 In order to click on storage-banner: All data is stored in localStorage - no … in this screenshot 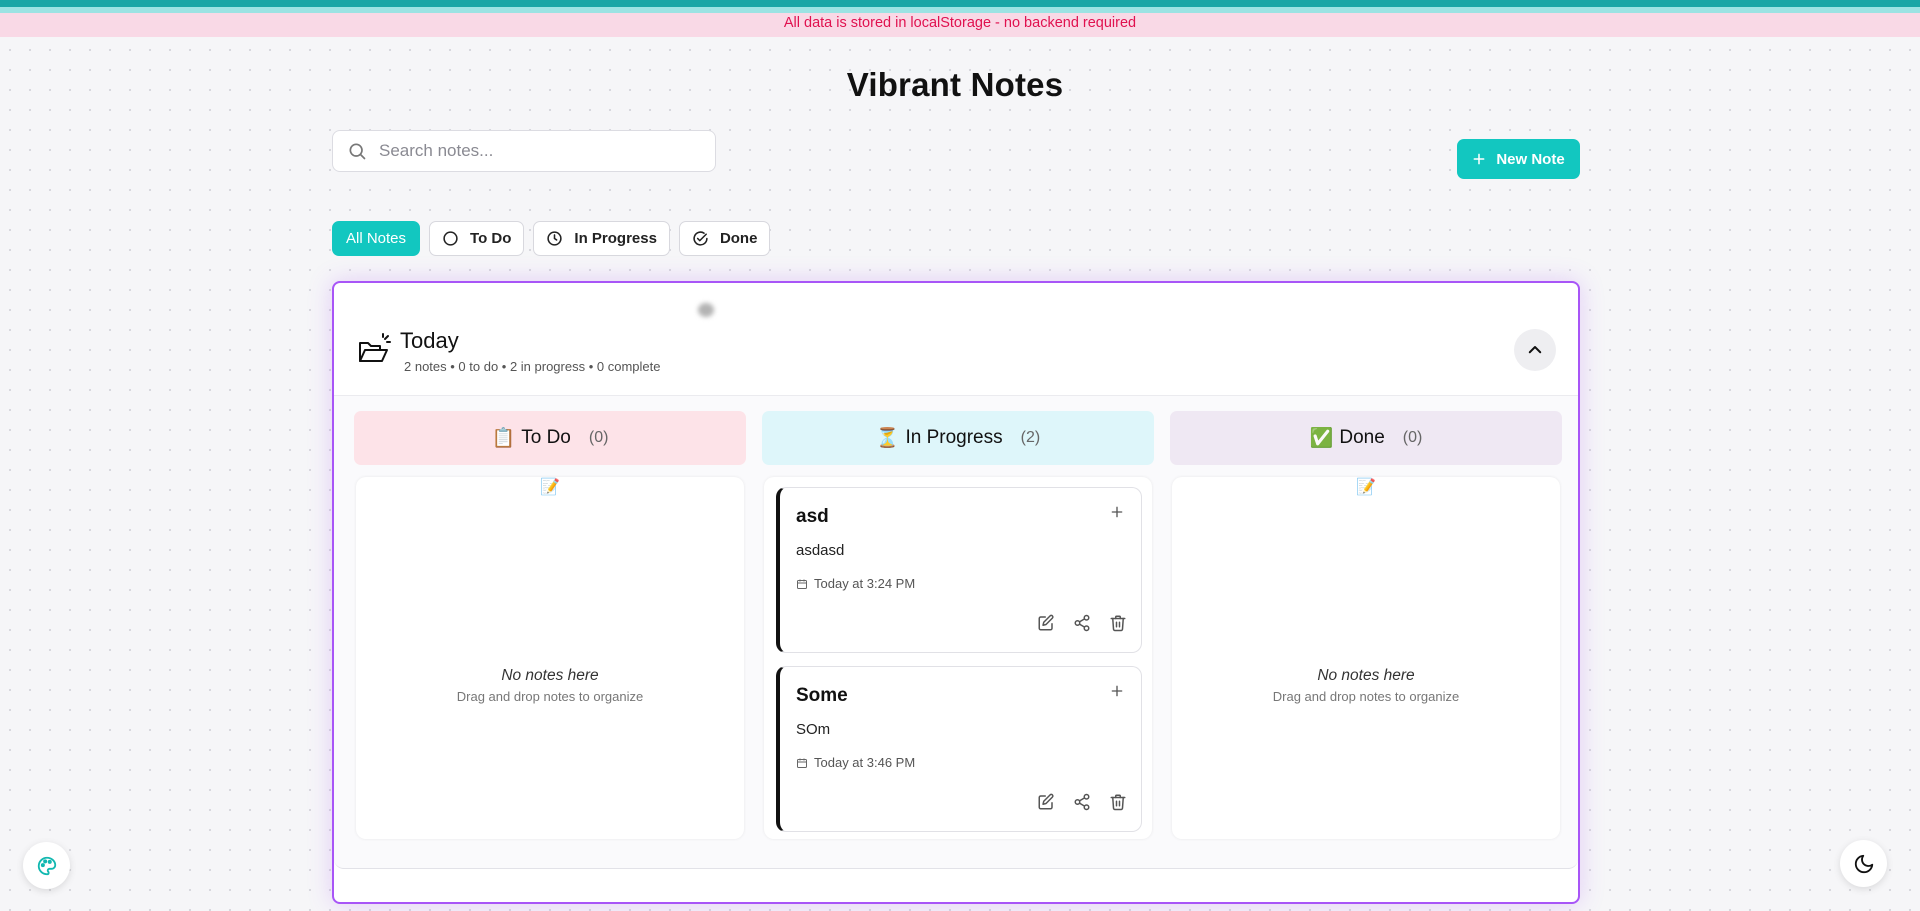, I will do `click(960, 25)`.